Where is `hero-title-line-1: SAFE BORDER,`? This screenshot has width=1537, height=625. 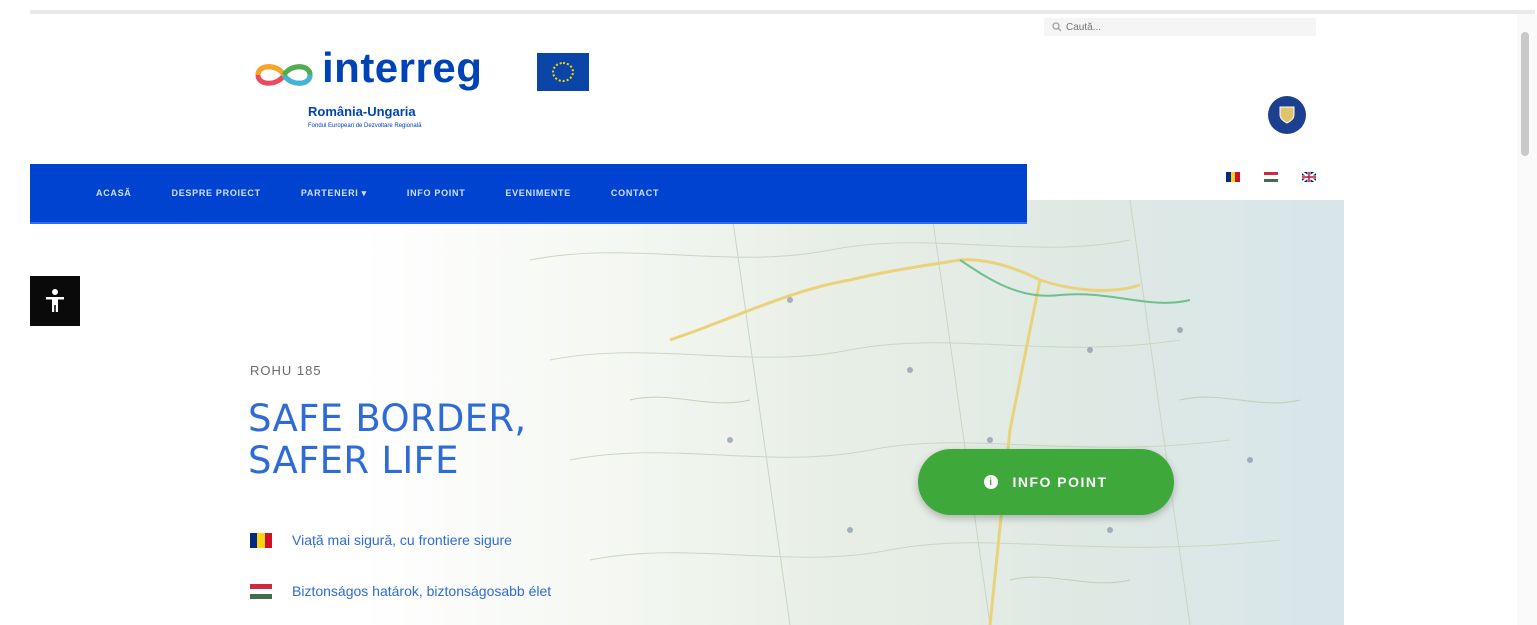
hero-title-line-1: SAFE BORDER, is located at coordinates (387, 418).